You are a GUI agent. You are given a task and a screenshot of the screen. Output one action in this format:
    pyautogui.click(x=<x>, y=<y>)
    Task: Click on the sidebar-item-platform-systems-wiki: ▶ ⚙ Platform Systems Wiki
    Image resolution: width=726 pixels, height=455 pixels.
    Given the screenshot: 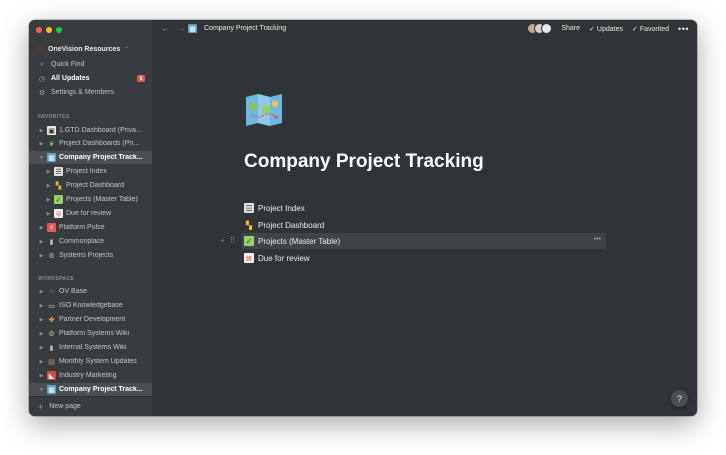 What is the action you would take?
    pyautogui.click(x=90, y=333)
    